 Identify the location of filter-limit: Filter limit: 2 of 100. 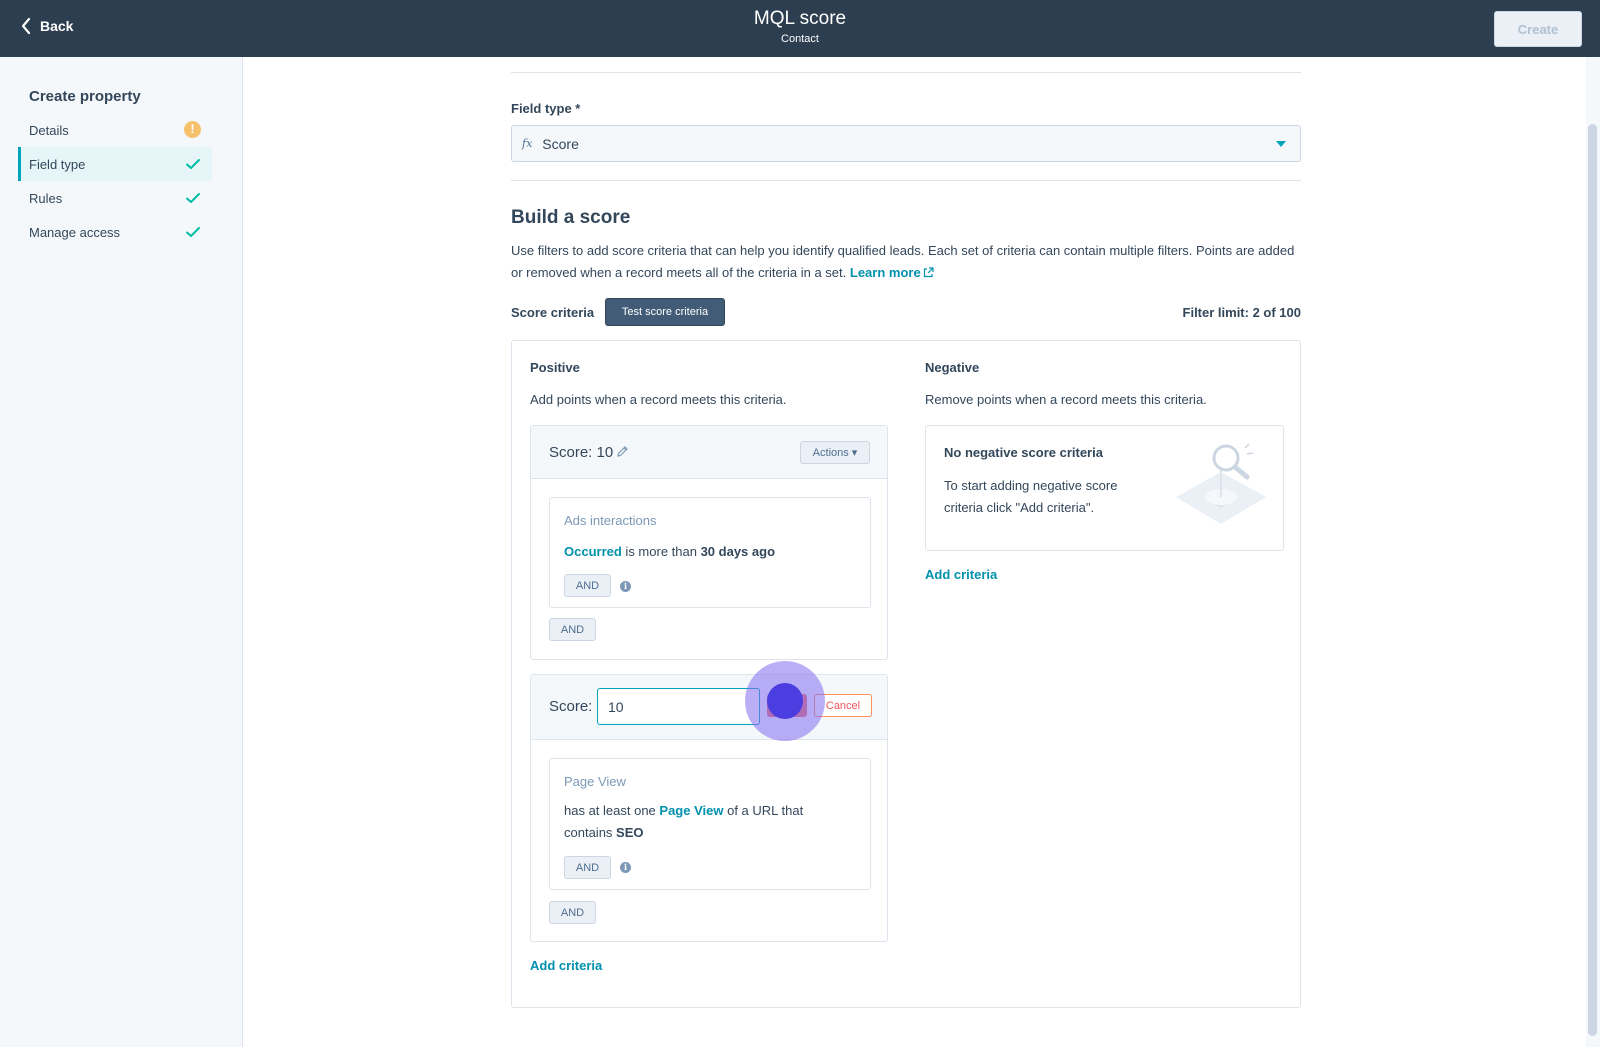
(1241, 312).